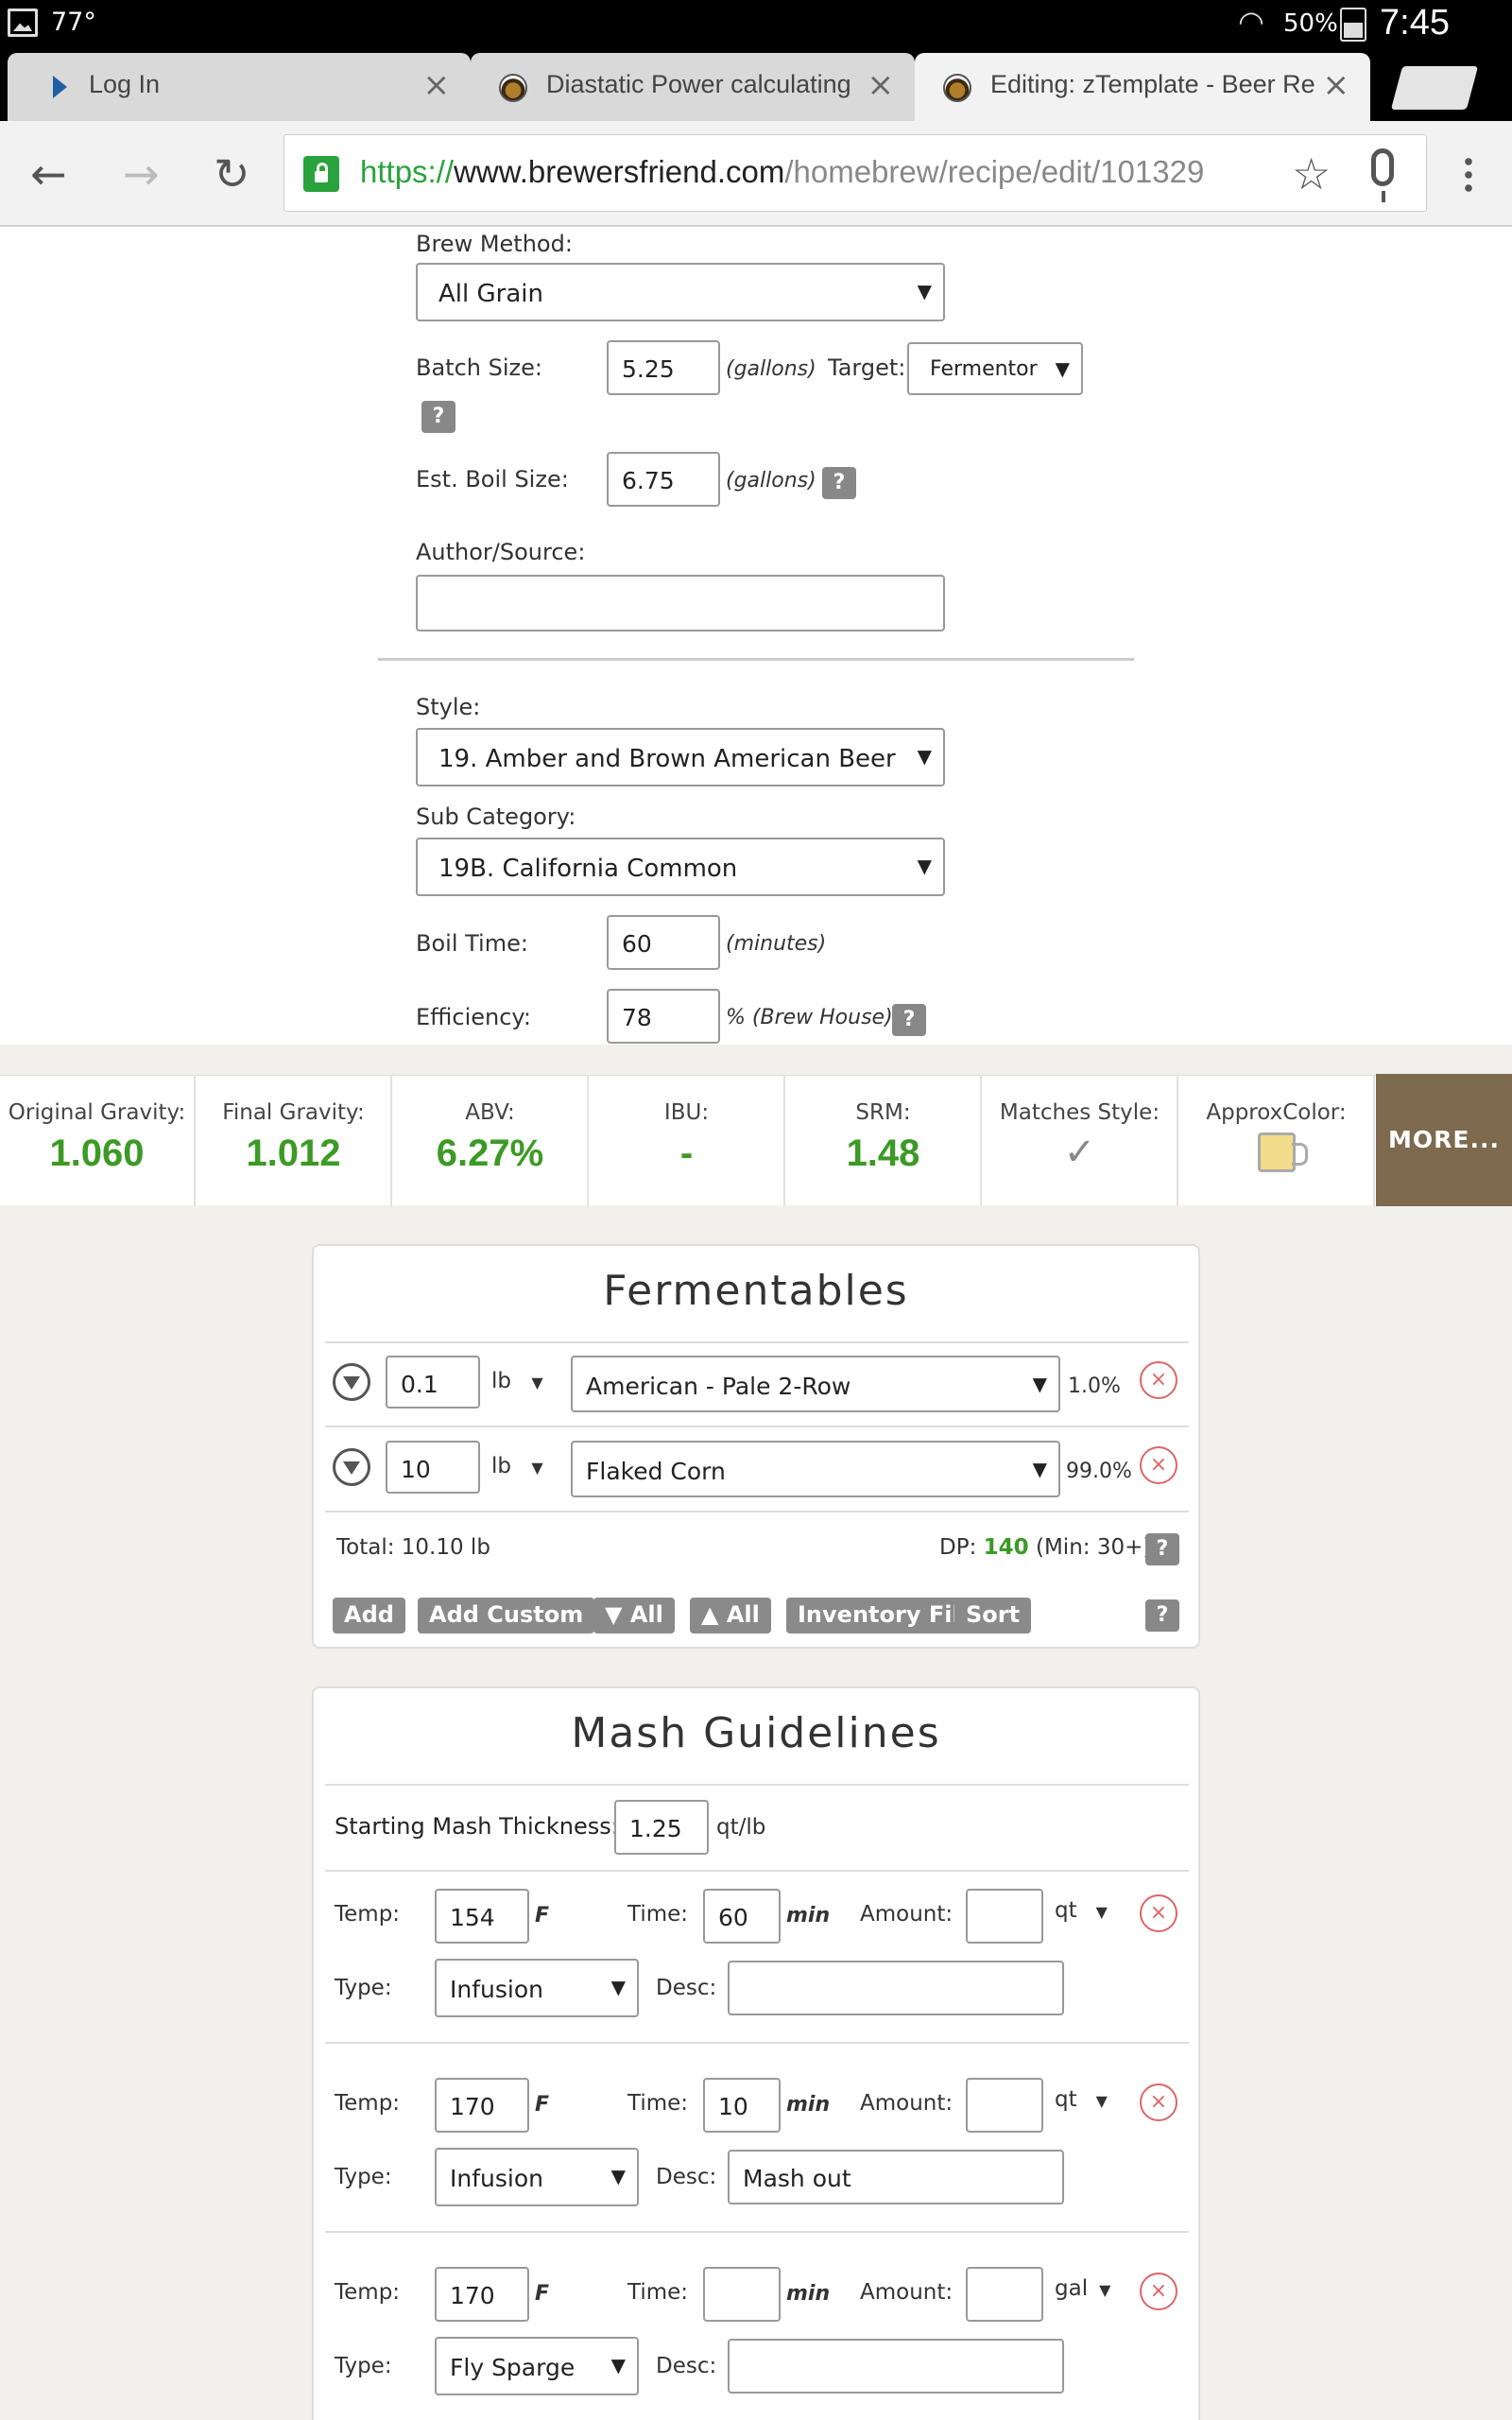 This screenshot has height=2420, width=1512. I want to click on amount-unit-select: gal ▼, so click(1082, 2288).